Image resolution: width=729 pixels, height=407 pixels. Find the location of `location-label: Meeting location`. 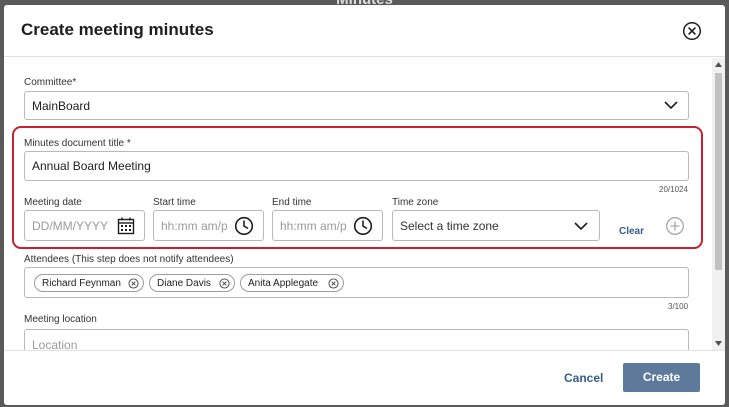

location-label: Meeting location is located at coordinates (60, 319).